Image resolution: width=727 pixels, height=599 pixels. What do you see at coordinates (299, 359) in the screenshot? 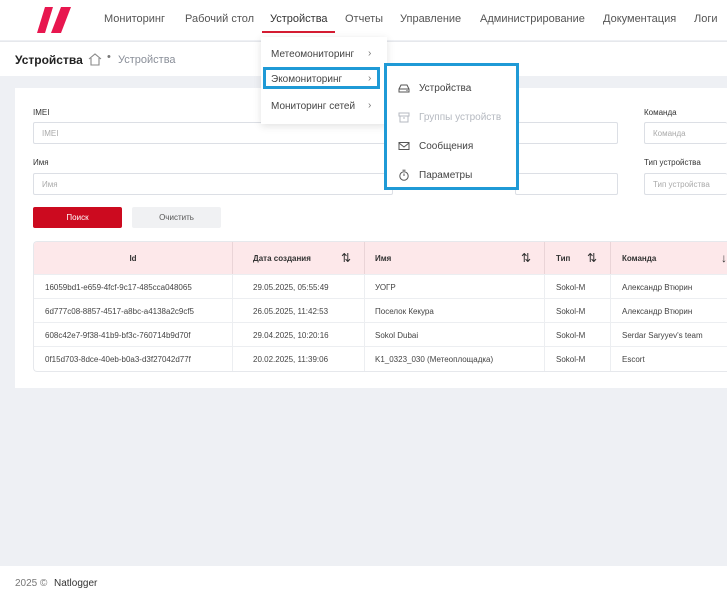
I see `cell-created: 20.02.2025, 11:39:06` at bounding box center [299, 359].